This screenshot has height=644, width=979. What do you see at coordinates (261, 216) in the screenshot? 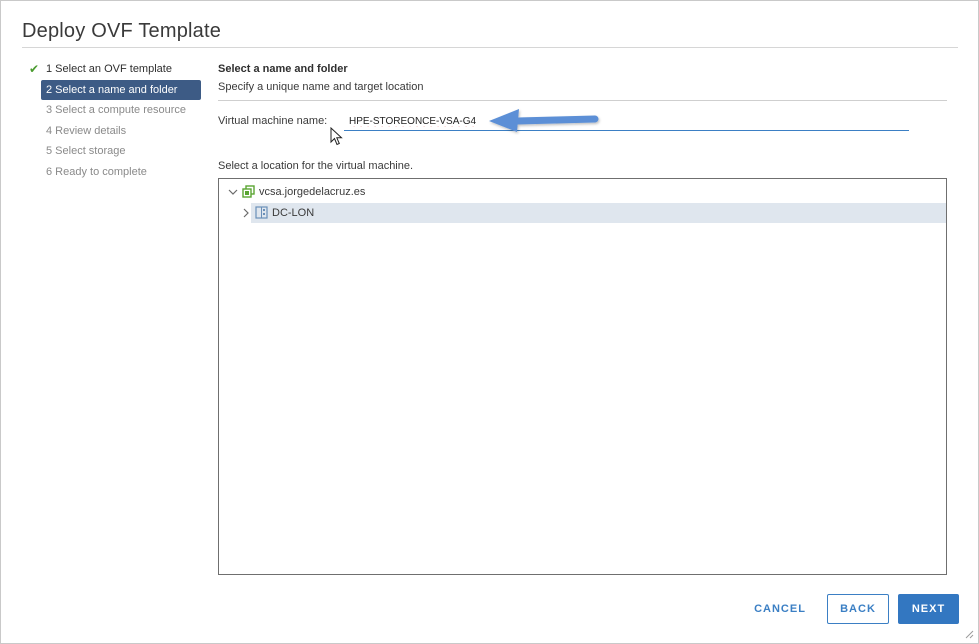
I see `datacenter-icon` at bounding box center [261, 216].